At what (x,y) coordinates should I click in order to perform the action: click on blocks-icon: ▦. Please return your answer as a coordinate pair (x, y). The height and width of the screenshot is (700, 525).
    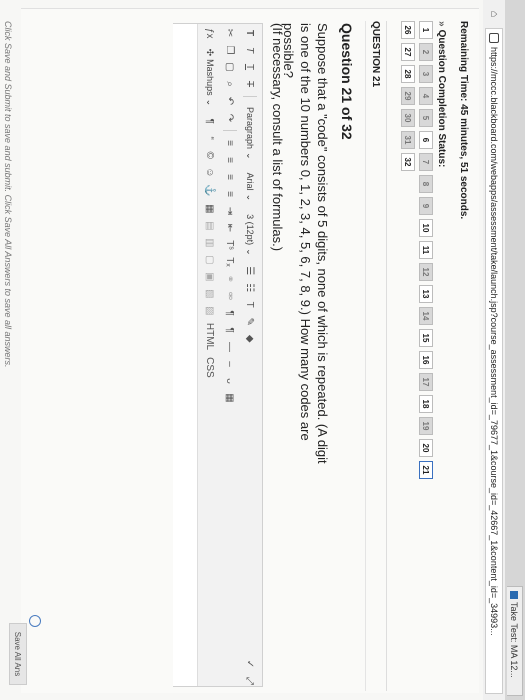
    Looking at the image, I should click on (230, 398).